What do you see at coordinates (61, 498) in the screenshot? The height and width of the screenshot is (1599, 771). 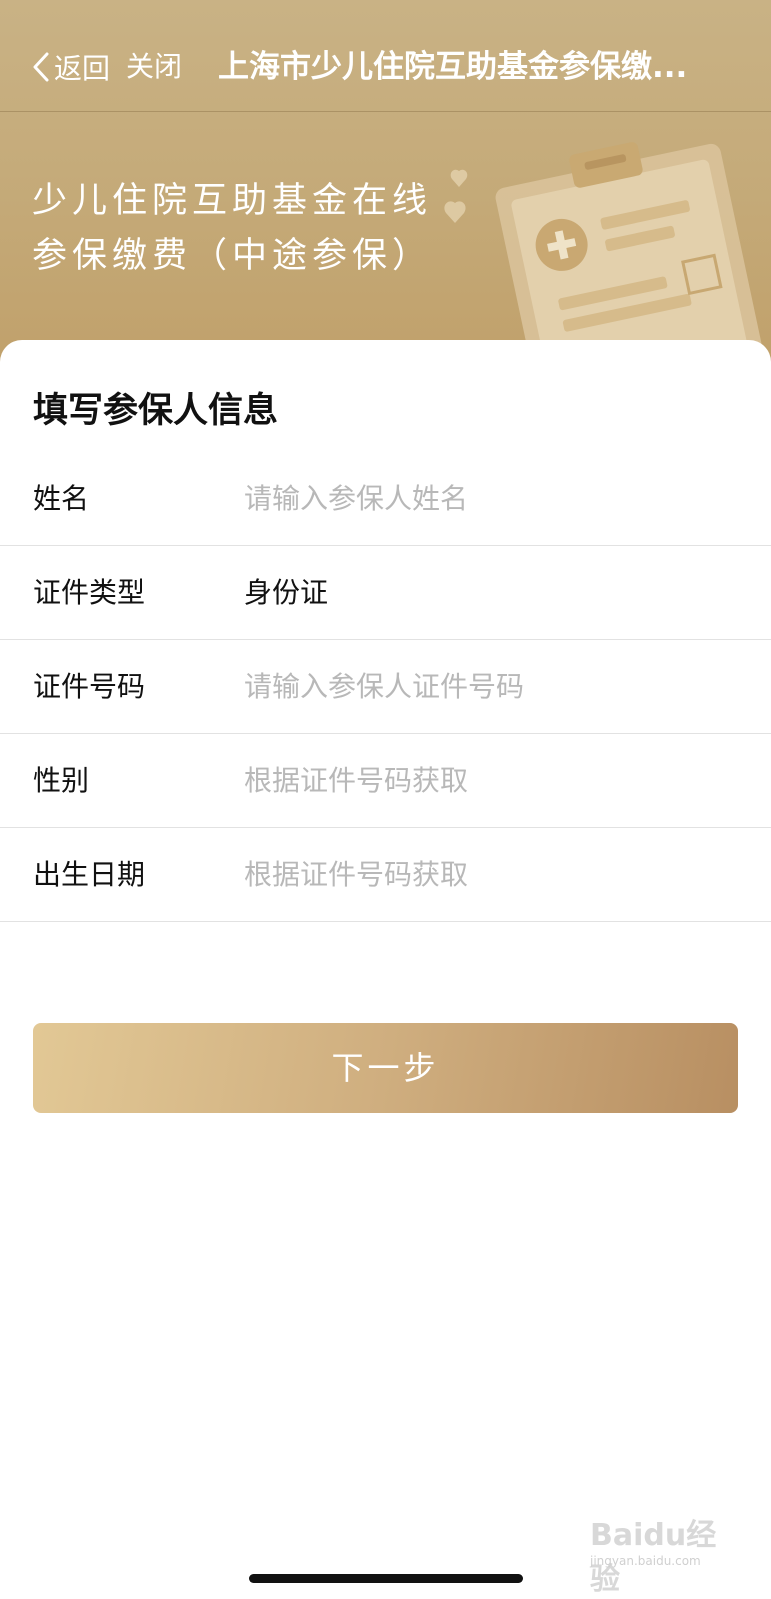 I see `name-label: 姓名` at bounding box center [61, 498].